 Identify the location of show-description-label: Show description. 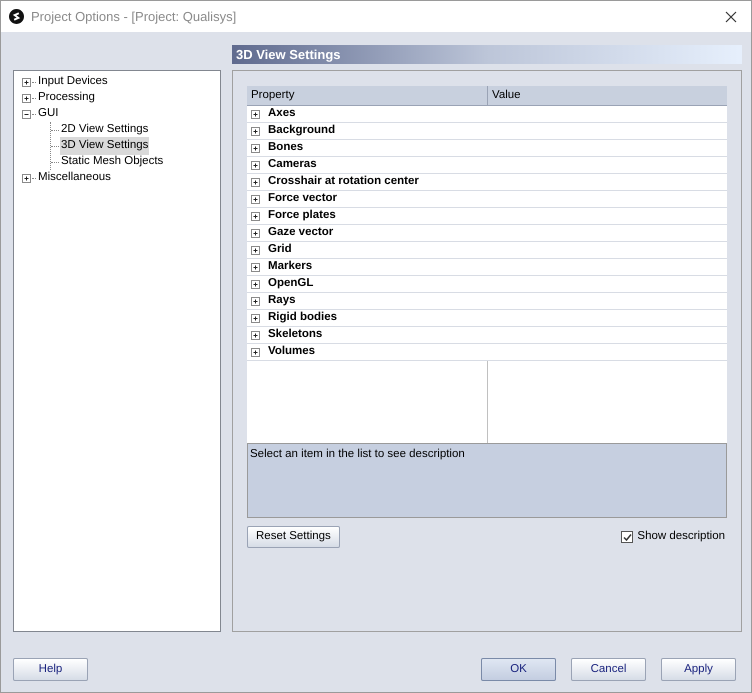
(681, 536).